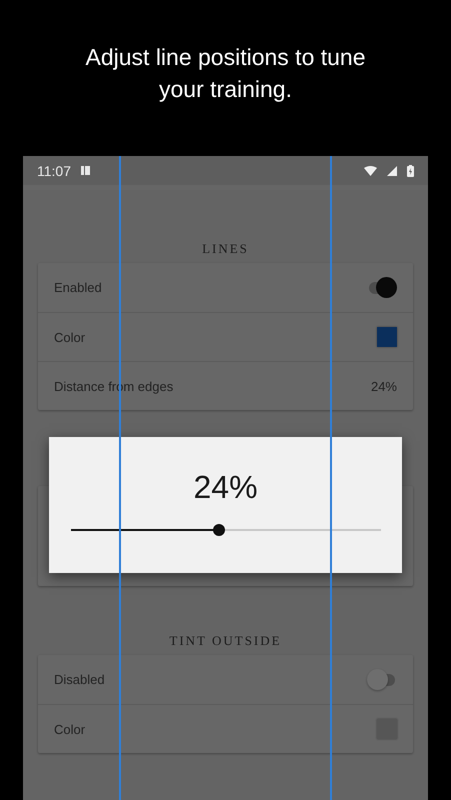 This screenshot has width=451, height=800. I want to click on dialog-value: 24%, so click(225, 487).